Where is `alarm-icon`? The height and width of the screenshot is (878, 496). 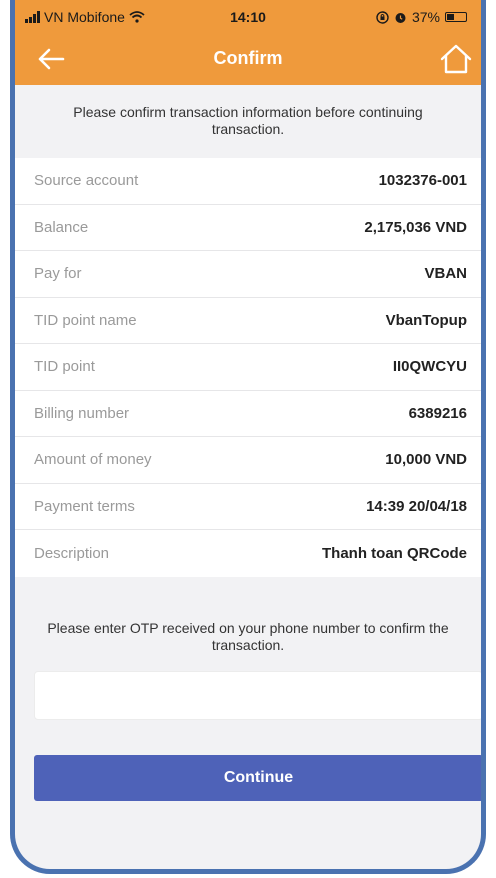
alarm-icon is located at coordinates (400, 17).